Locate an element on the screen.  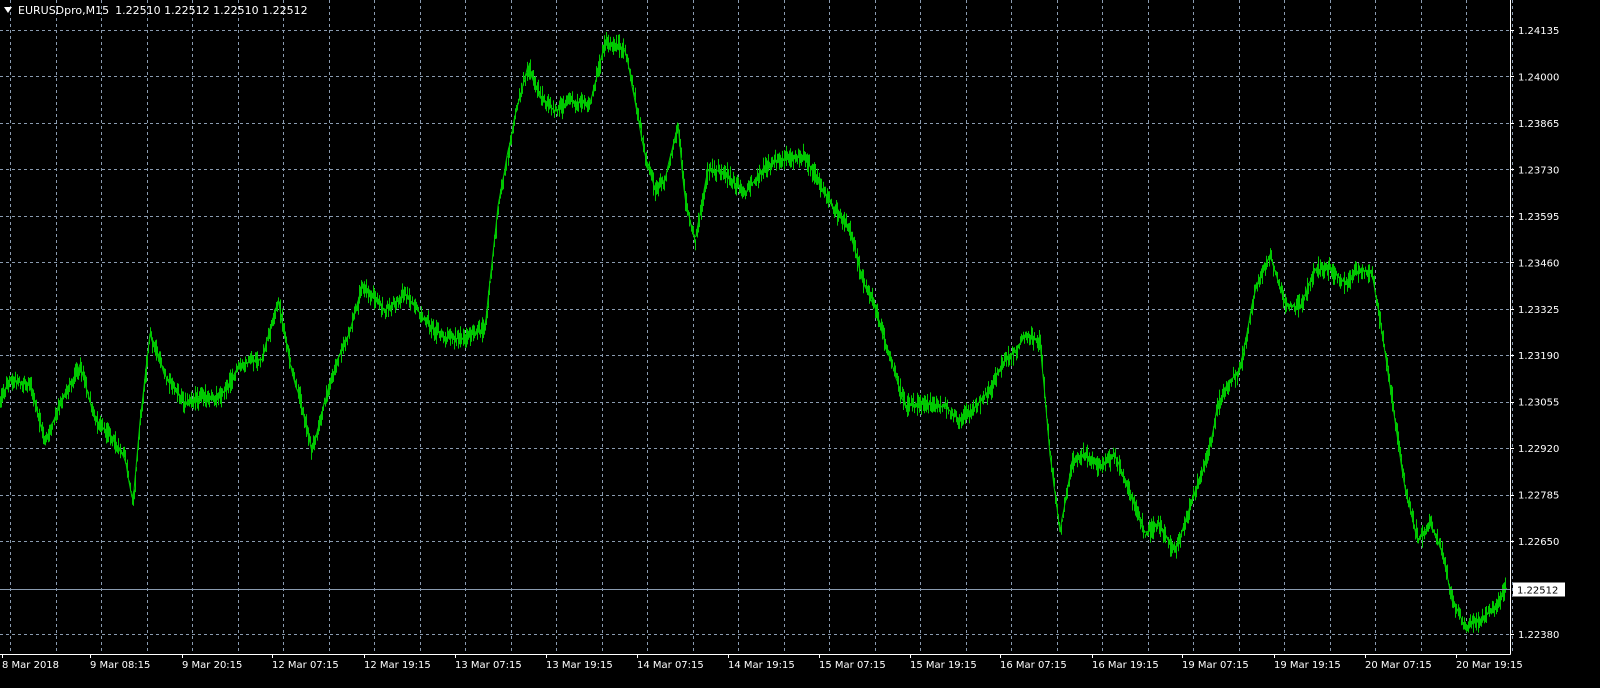
time-tick-label: 8 Mar 2018 is located at coordinates (30, 665).